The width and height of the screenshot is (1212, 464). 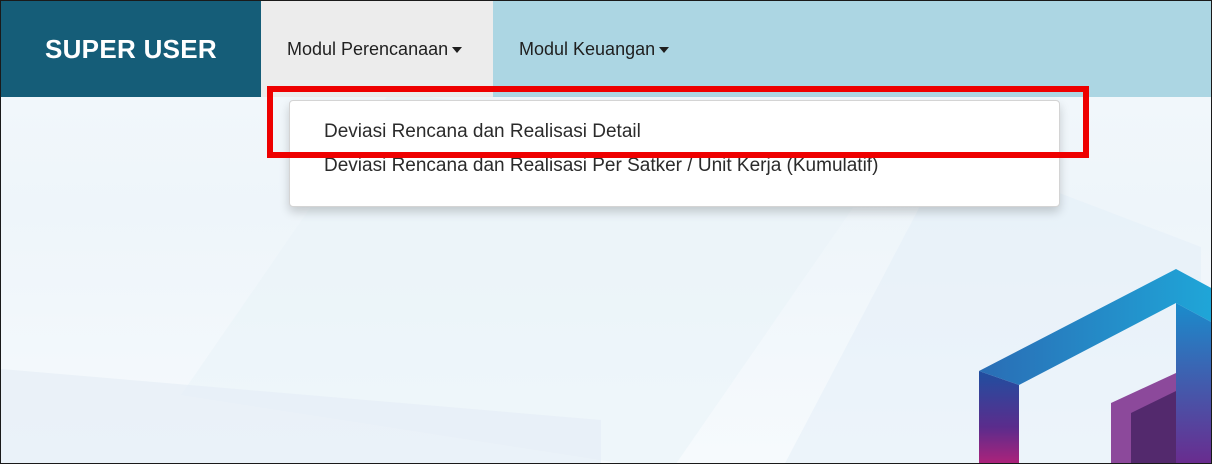 What do you see at coordinates (587, 48) in the screenshot?
I see `menu-label: Modul Keuangan` at bounding box center [587, 48].